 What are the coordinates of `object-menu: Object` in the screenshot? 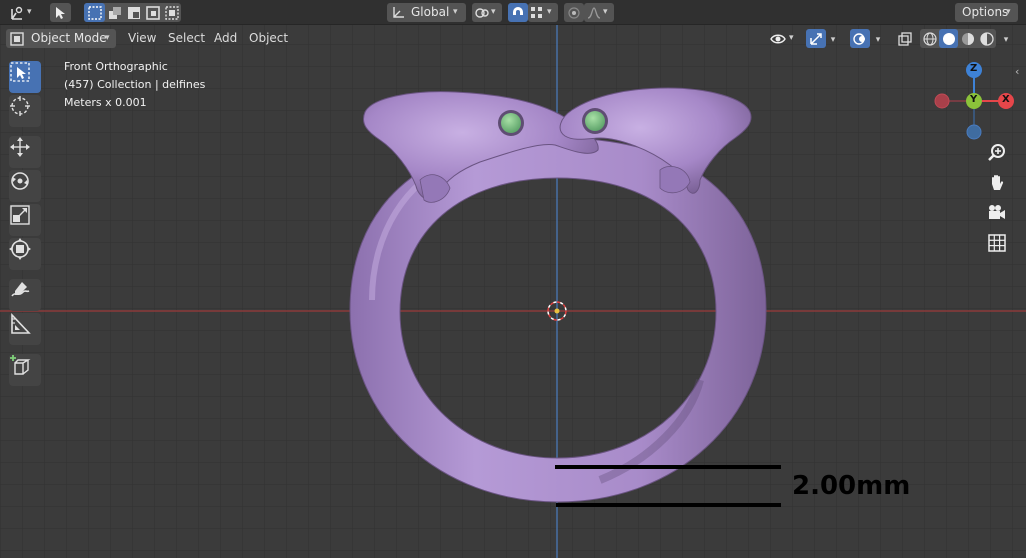 It's located at (268, 38).